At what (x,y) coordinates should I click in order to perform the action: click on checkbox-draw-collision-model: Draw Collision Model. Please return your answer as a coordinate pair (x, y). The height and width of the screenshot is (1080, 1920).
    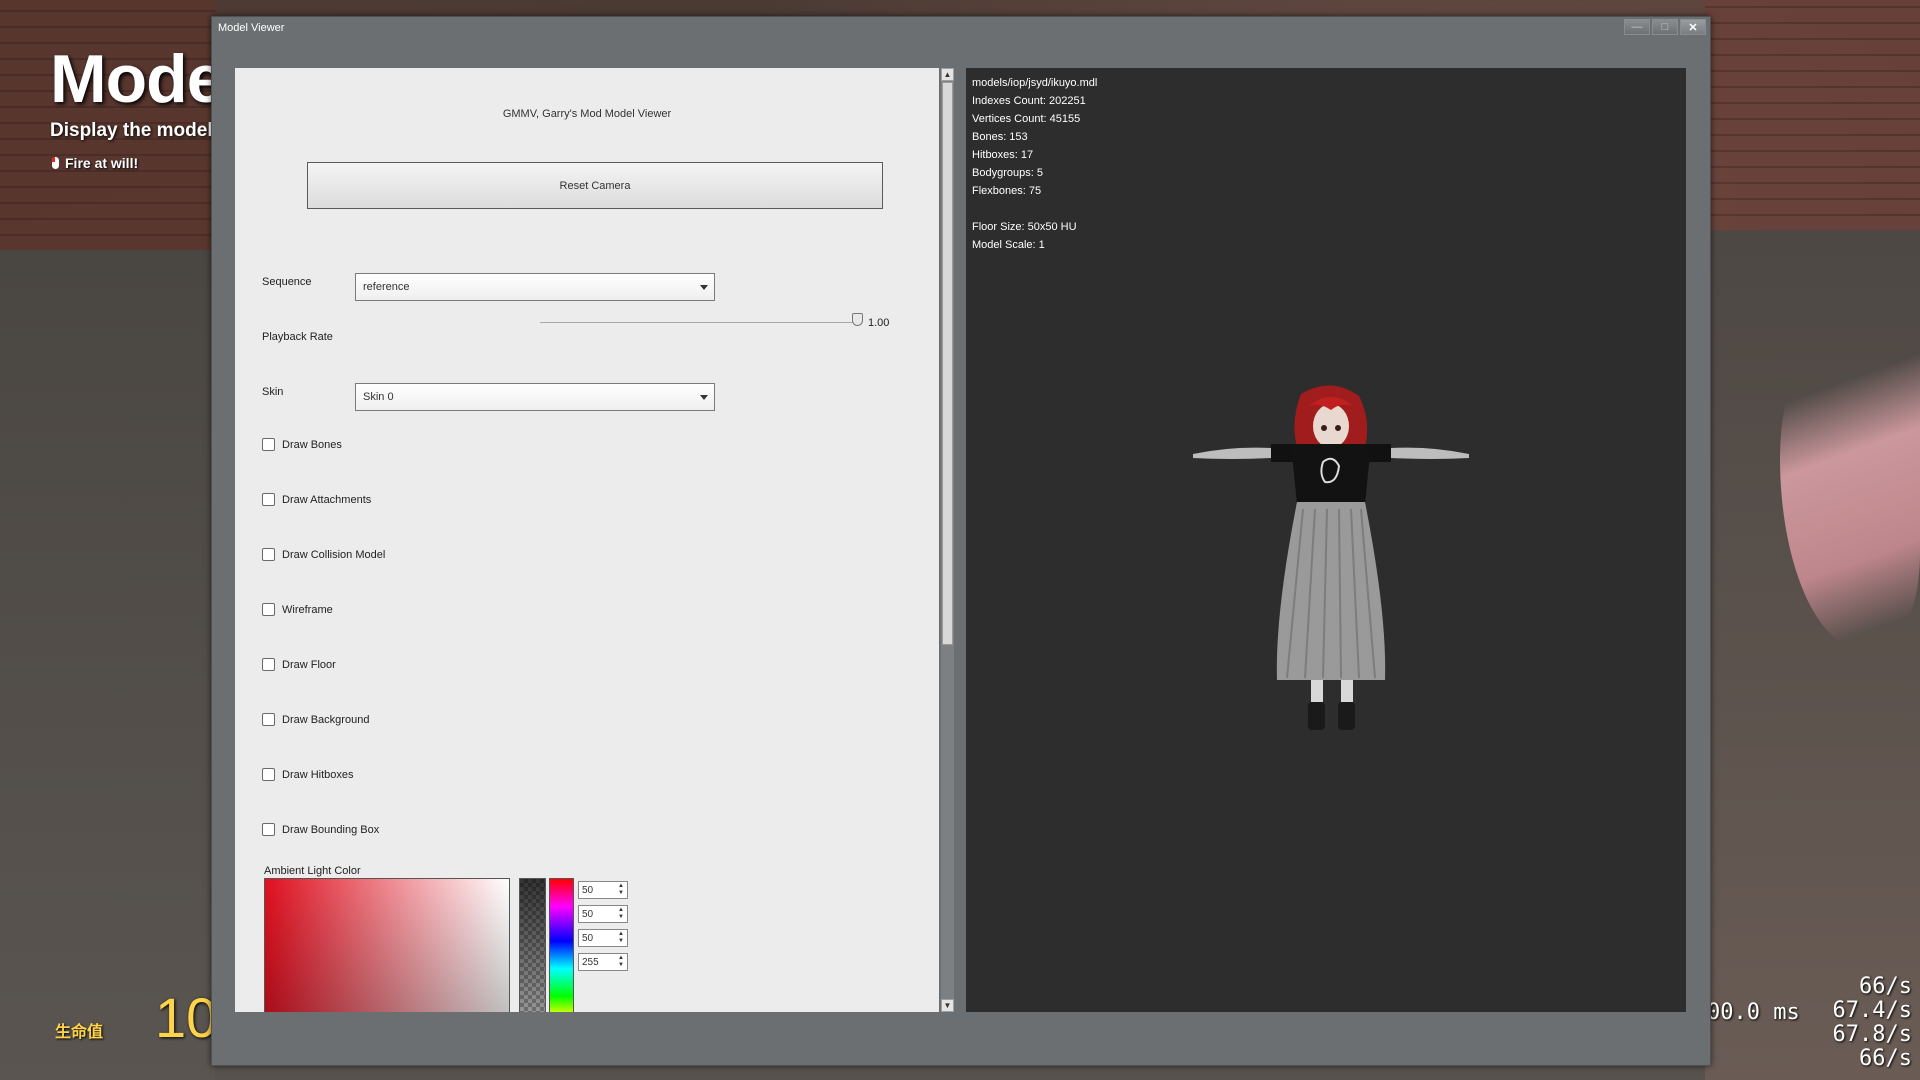
    Looking at the image, I should click on (323, 554).